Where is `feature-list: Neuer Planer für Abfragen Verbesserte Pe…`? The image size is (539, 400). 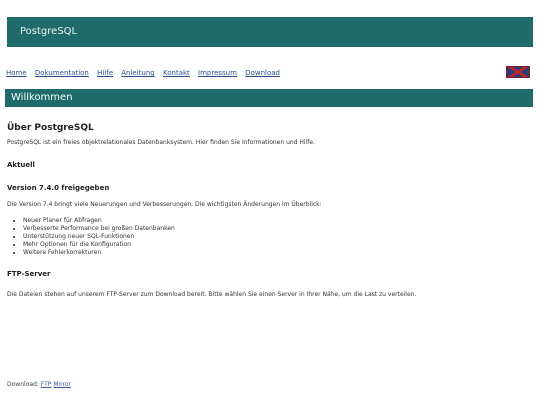
feature-list: Neuer Planer für Abfragen Verbesserte Pe… is located at coordinates (268, 237).